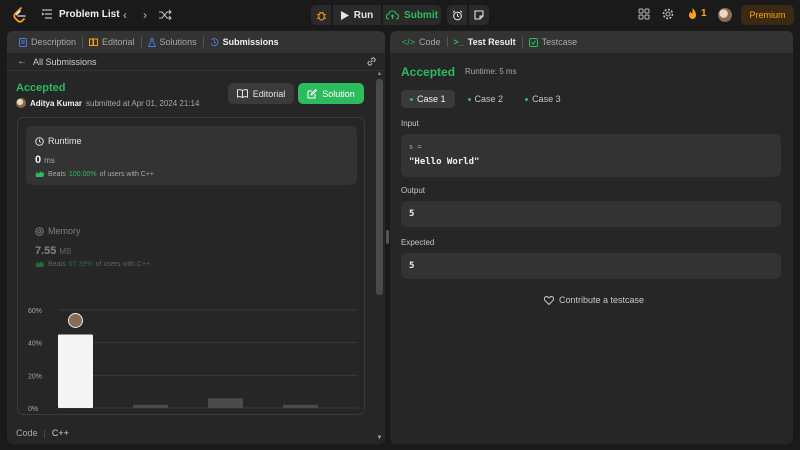 The width and height of the screenshot is (800, 450). Describe the element at coordinates (644, 14) in the screenshot. I see `grid-layout-icon` at that location.